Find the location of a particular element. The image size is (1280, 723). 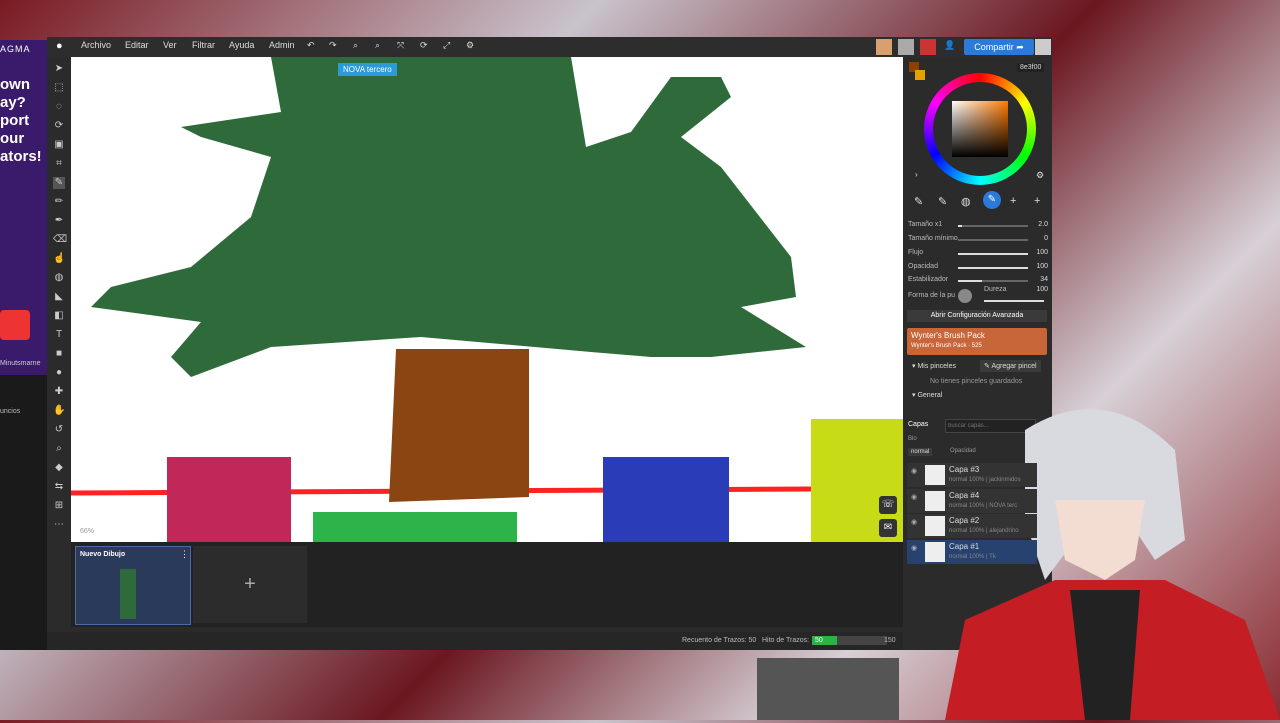

brush-preset-icon: ◍ is located at coordinates (966, 201).